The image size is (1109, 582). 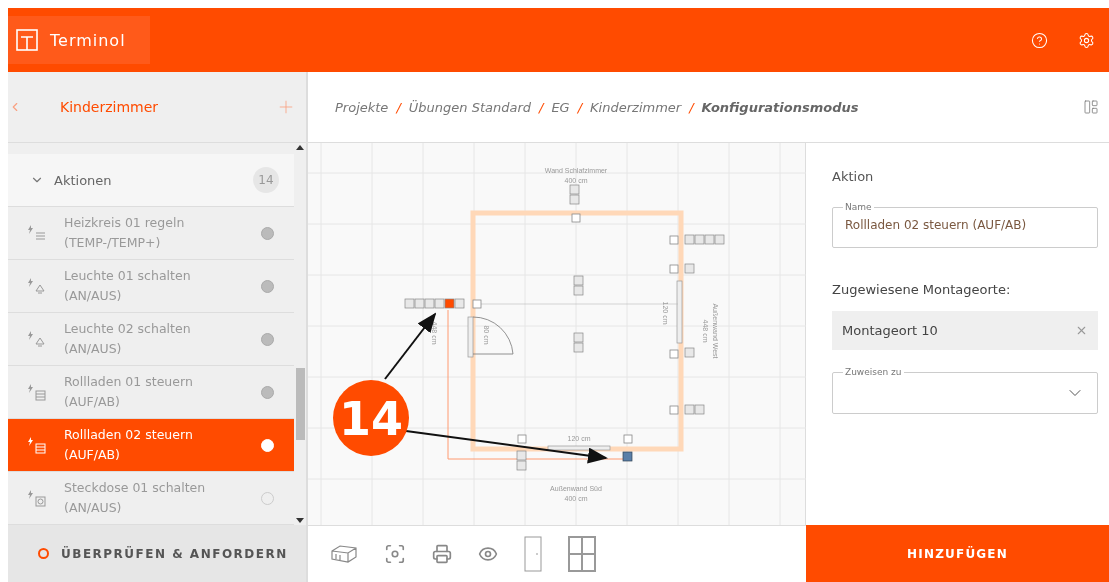 I want to click on breadcrumb-link: Übungen Standard, so click(x=469, y=107).